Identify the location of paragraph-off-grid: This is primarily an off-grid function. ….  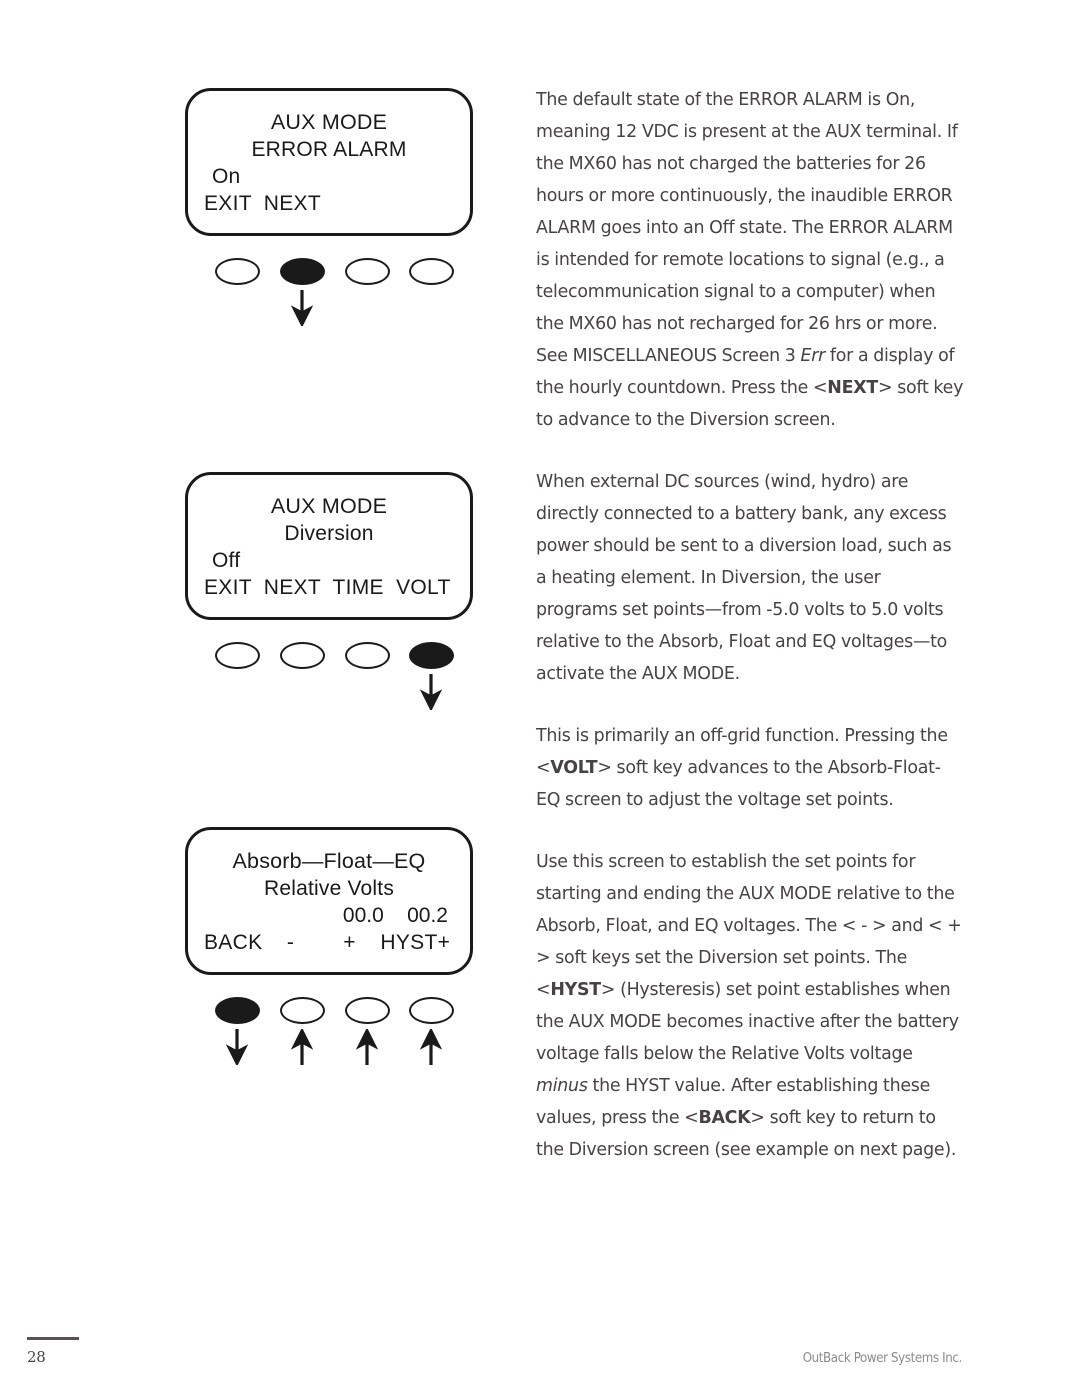
(750, 768).